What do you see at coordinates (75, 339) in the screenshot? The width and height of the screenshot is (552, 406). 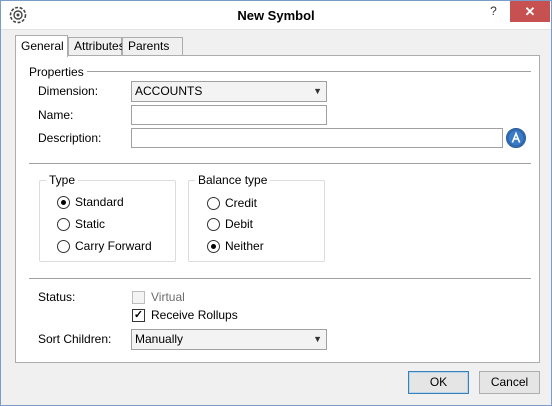 I see `sort-children-label: Sort Children:` at bounding box center [75, 339].